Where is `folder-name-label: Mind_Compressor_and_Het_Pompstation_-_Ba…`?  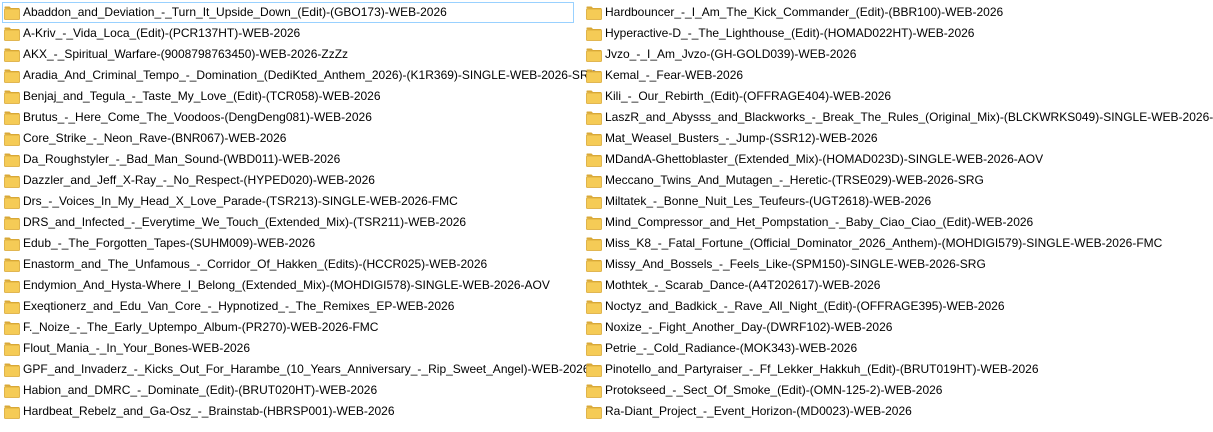 folder-name-label: Mind_Compressor_and_Het_Pompstation_-_Ba… is located at coordinates (819, 222).